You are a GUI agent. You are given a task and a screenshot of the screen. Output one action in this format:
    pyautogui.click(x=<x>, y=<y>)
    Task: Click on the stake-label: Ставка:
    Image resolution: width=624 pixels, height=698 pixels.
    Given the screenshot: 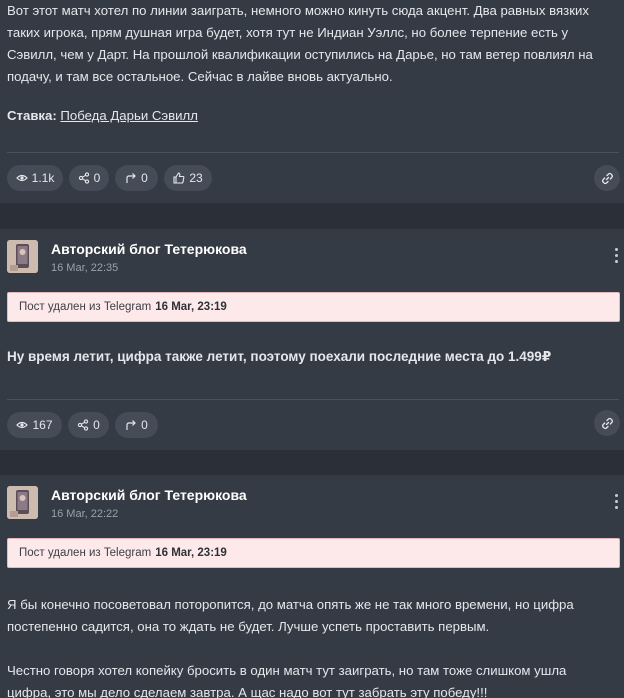 What is the action you would take?
    pyautogui.click(x=32, y=115)
    